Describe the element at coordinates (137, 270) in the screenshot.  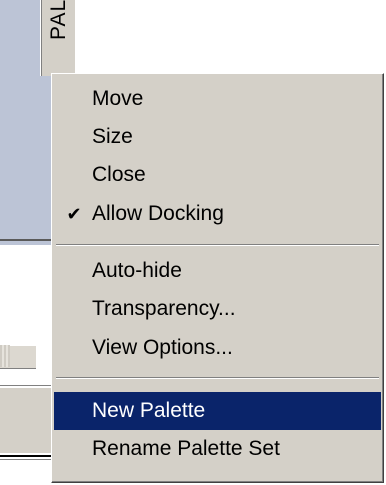
I see `menu-item-label: Auto-hide` at that location.